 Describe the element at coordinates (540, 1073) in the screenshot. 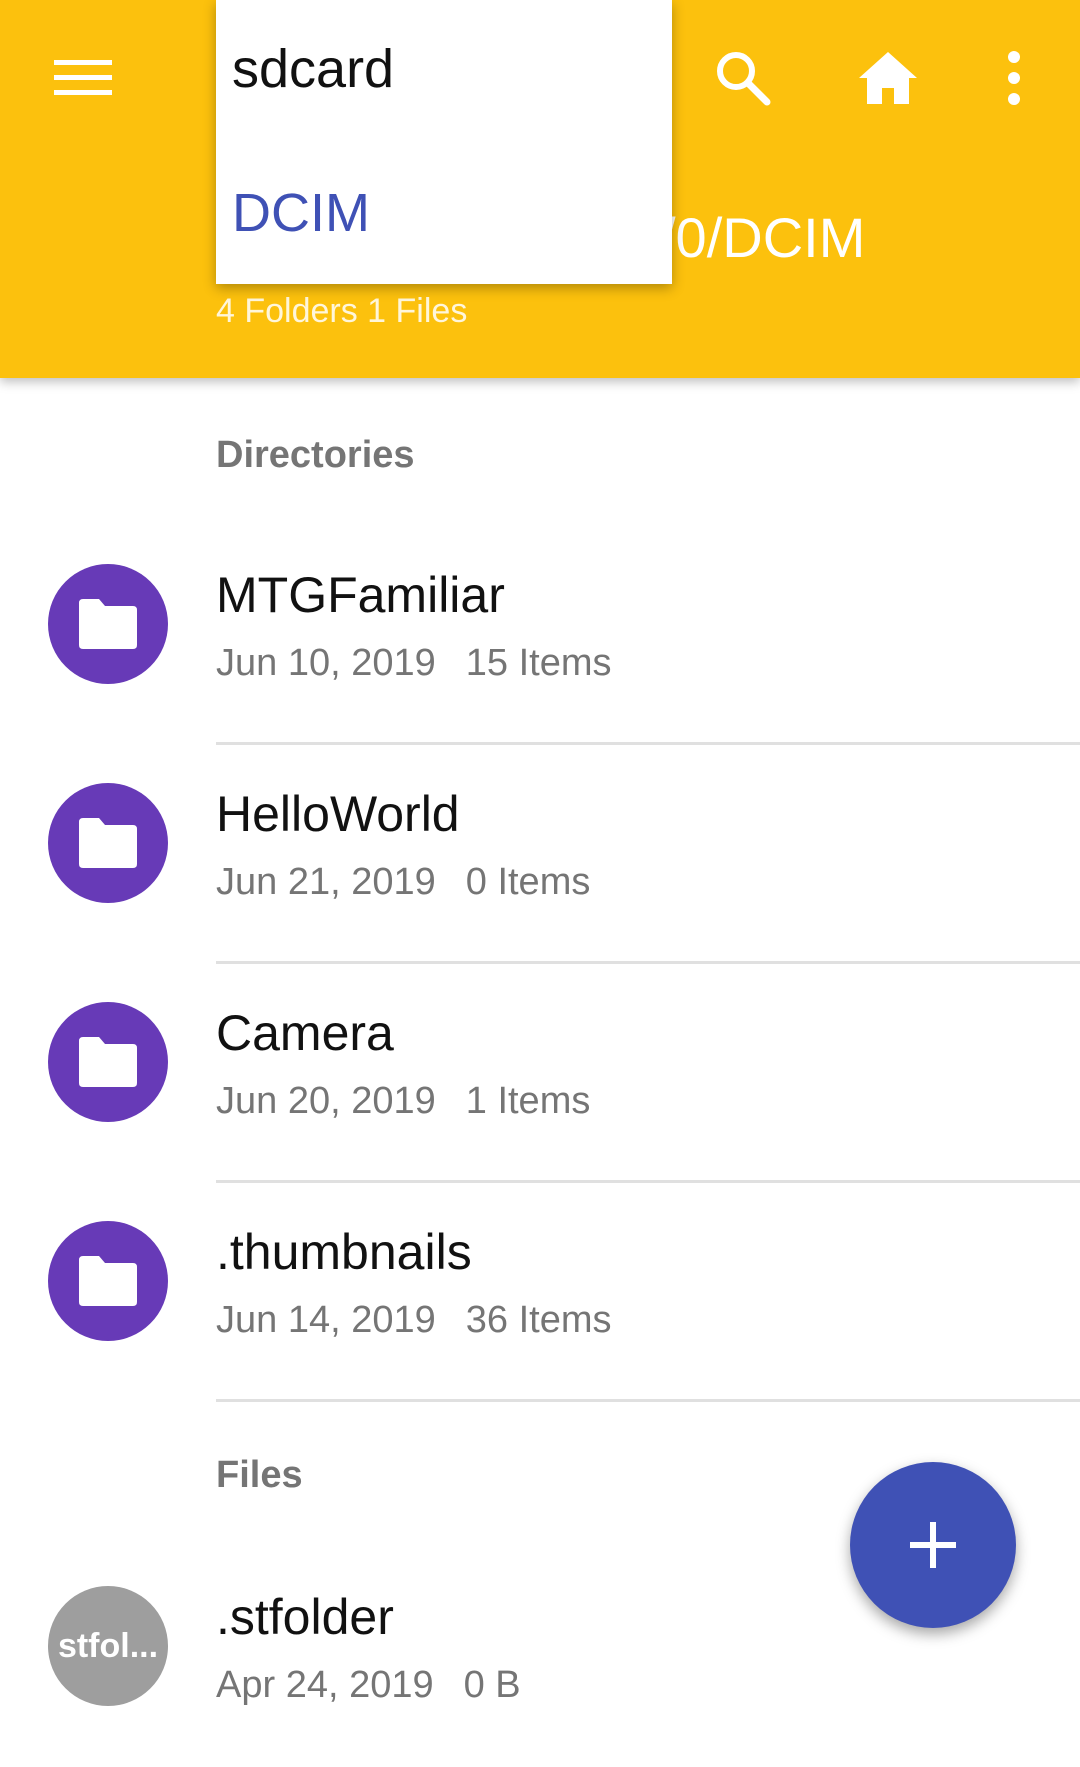

I see `list-item: Camera Jun 20, 2019 1 Items` at that location.